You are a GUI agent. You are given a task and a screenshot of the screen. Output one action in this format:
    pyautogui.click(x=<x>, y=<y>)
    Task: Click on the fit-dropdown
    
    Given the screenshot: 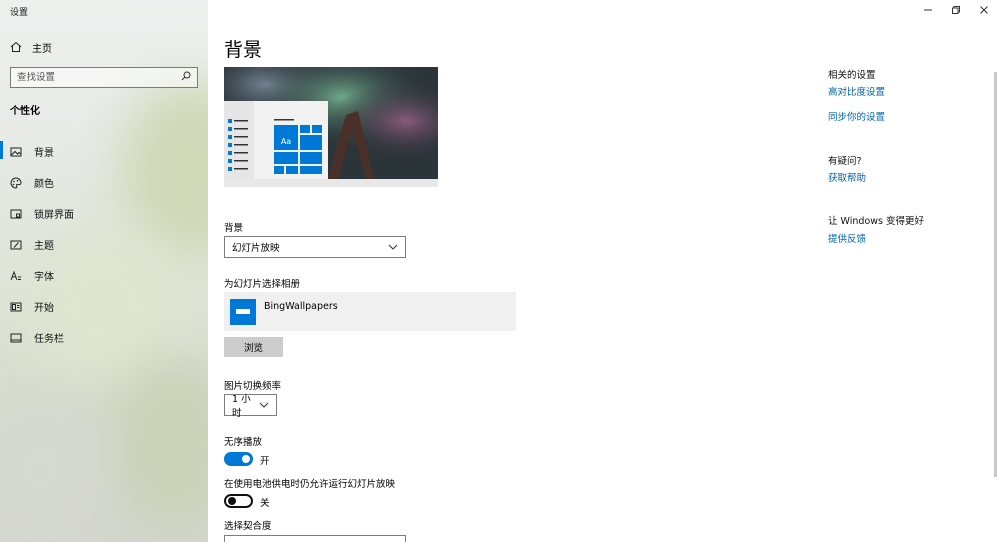 What is the action you would take?
    pyautogui.click(x=315, y=538)
    